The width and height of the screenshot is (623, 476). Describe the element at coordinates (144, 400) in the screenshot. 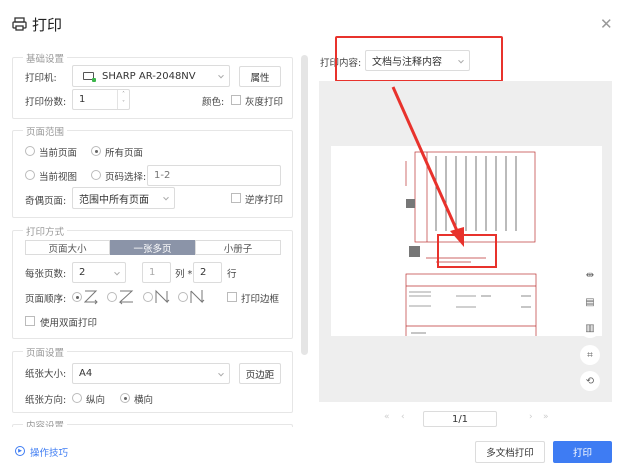

I see `landscape-label: 横向` at that location.